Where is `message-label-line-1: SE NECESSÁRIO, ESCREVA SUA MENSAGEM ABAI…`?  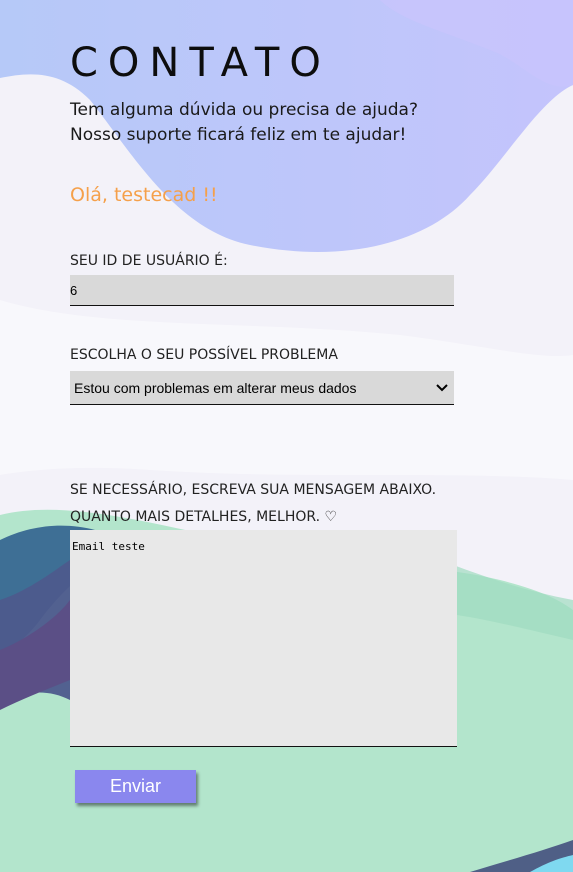 message-label-line-1: SE NECESSÁRIO, ESCREVA SUA MENSAGEM ABAI… is located at coordinates (253, 490).